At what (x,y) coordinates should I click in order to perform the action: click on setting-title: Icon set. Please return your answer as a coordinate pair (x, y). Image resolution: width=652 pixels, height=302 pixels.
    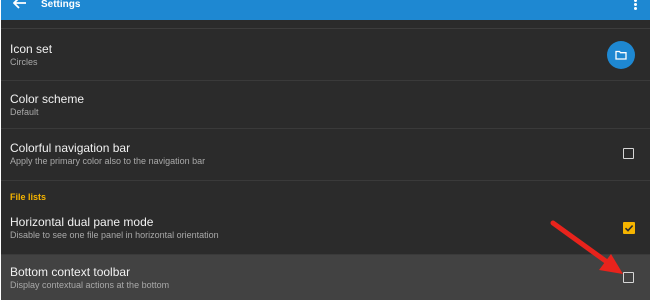
    Looking at the image, I should click on (31, 49).